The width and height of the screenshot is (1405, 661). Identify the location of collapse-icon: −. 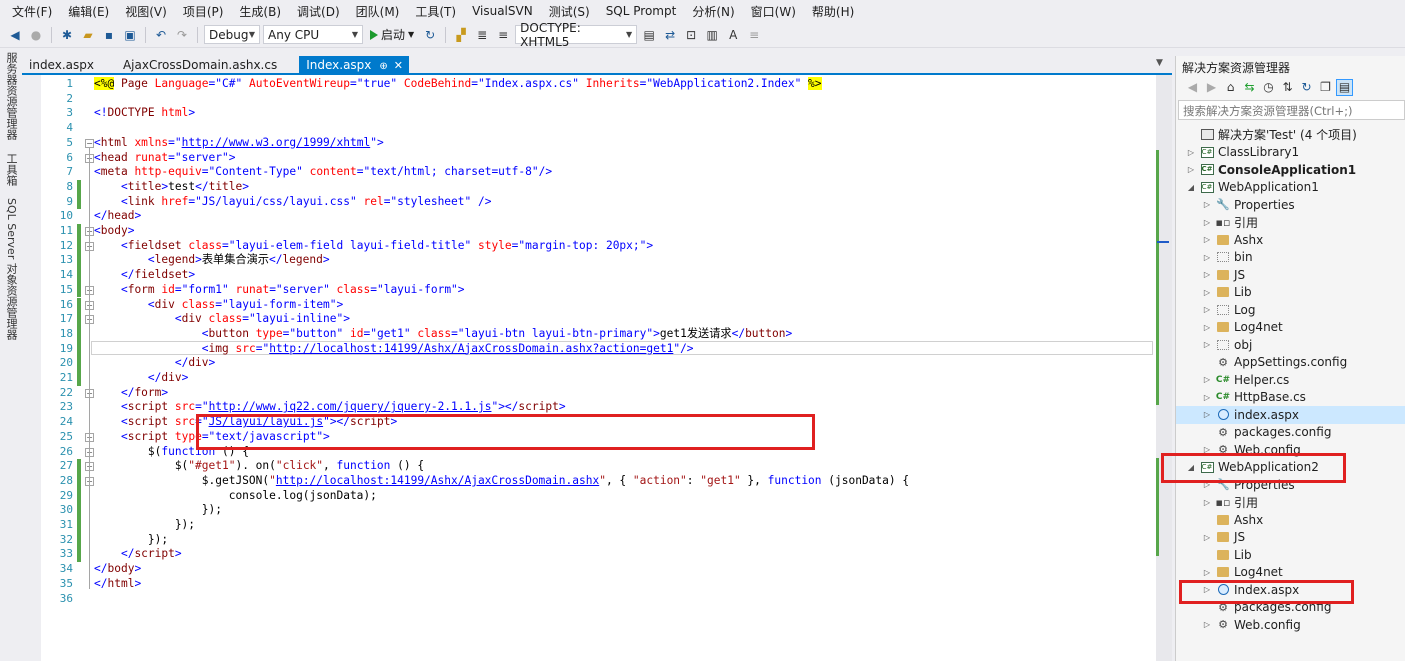
(89, 143).